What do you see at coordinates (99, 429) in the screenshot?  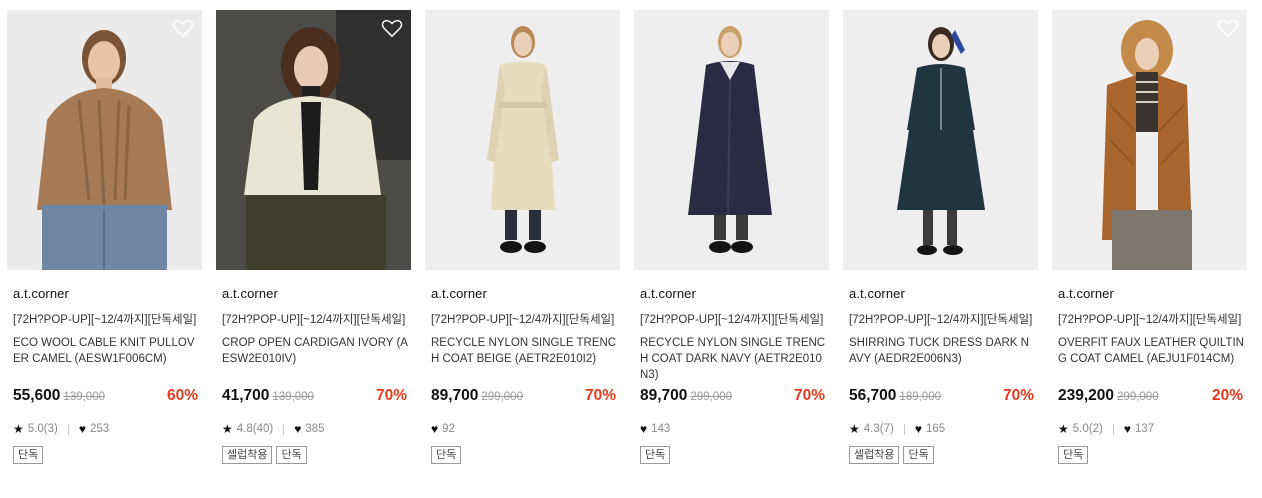 I see `like-count: 253` at bounding box center [99, 429].